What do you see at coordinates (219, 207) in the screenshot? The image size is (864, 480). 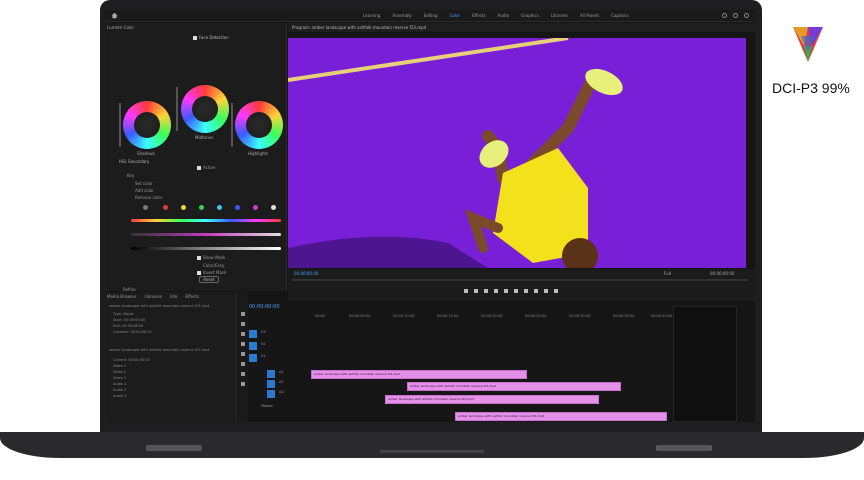 I see `color-dot-cyan` at bounding box center [219, 207].